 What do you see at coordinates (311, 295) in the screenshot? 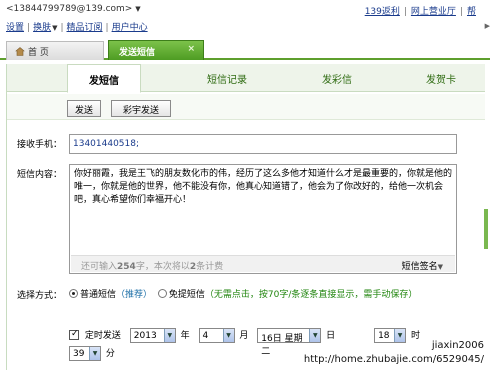
I see `free-sms-hint: （无需点击，按70字/条逐条直接显示，需手动保存）` at bounding box center [311, 295].